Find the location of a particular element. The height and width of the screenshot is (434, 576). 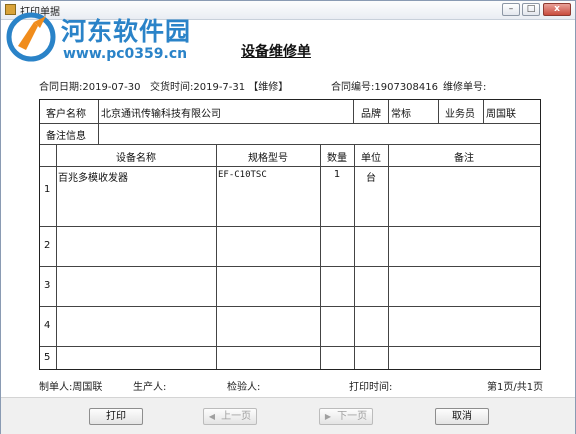

button-bar: 打印 ◀ 上一页 ▶ 下一页 取消 is located at coordinates (288, 415).